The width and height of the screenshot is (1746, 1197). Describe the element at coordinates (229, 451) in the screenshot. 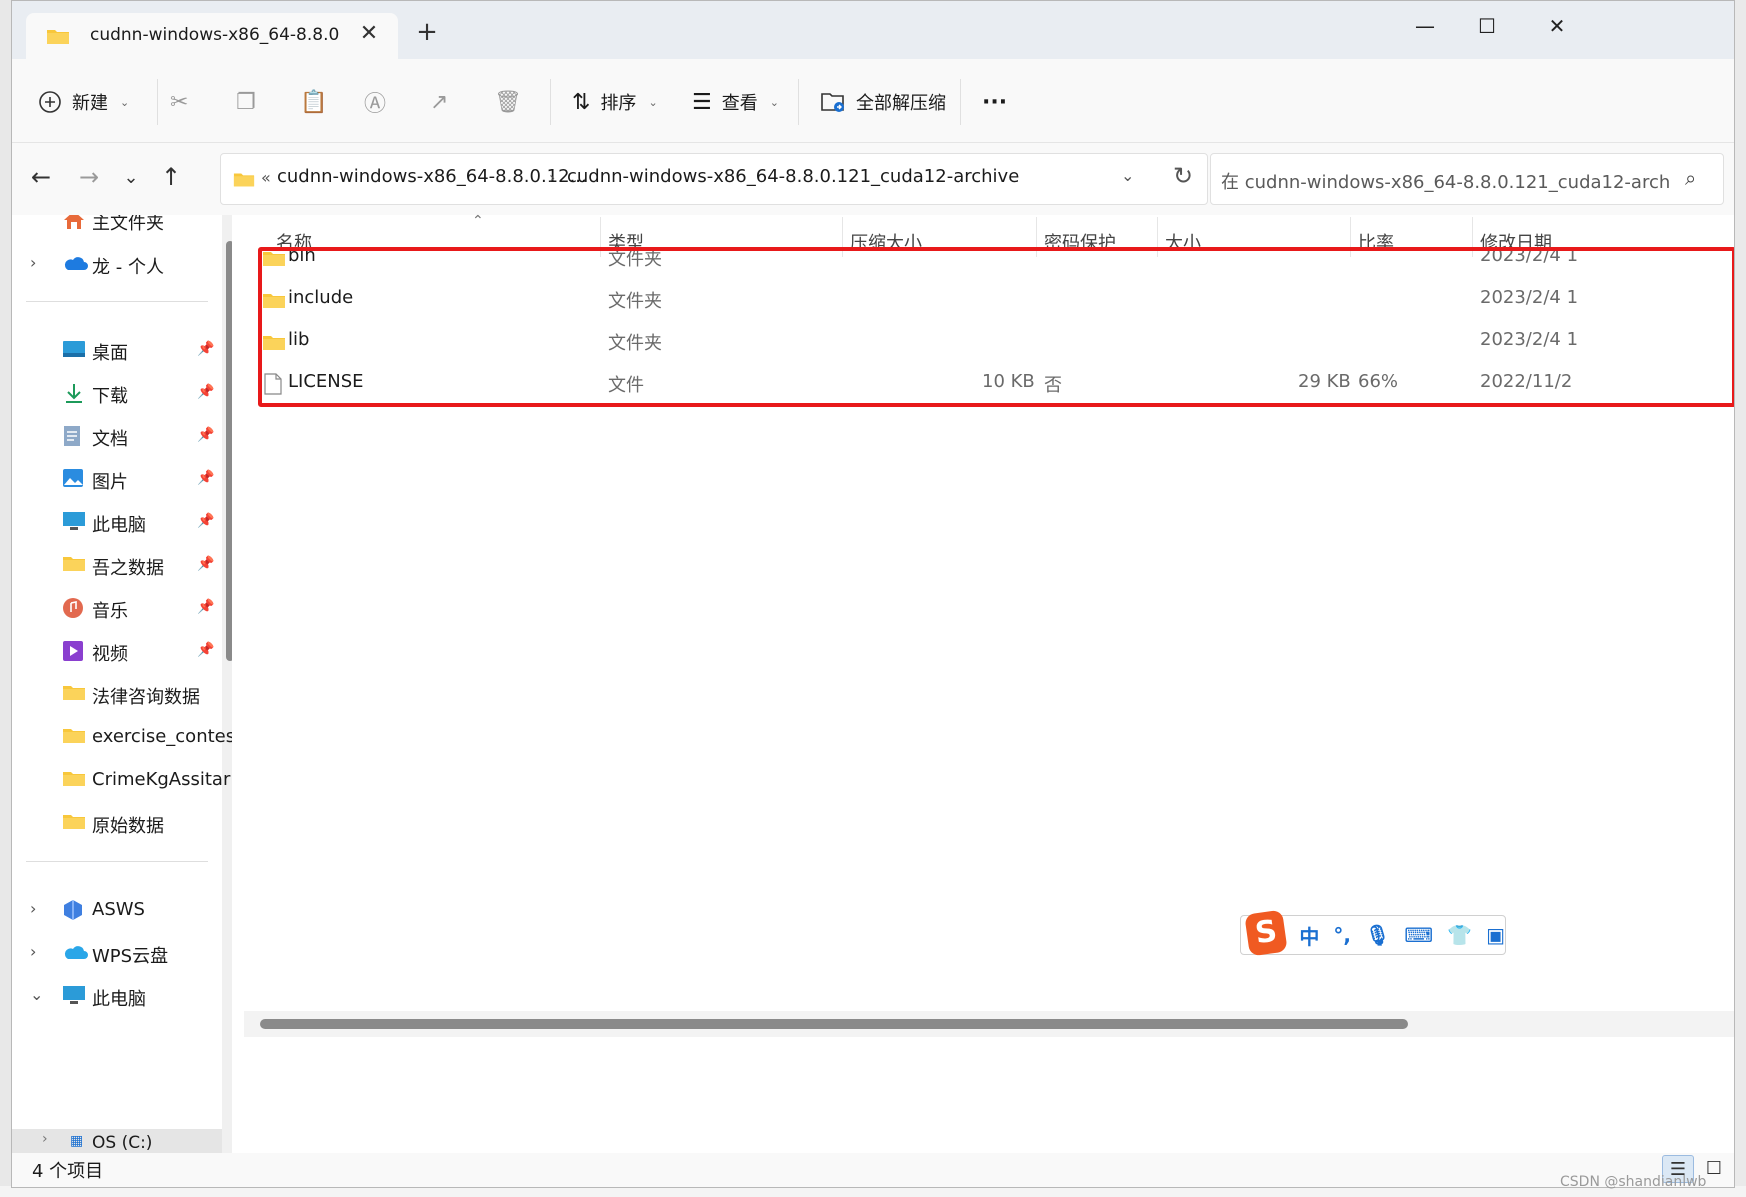

I see `sidebar-scrollbar-thumb` at that location.